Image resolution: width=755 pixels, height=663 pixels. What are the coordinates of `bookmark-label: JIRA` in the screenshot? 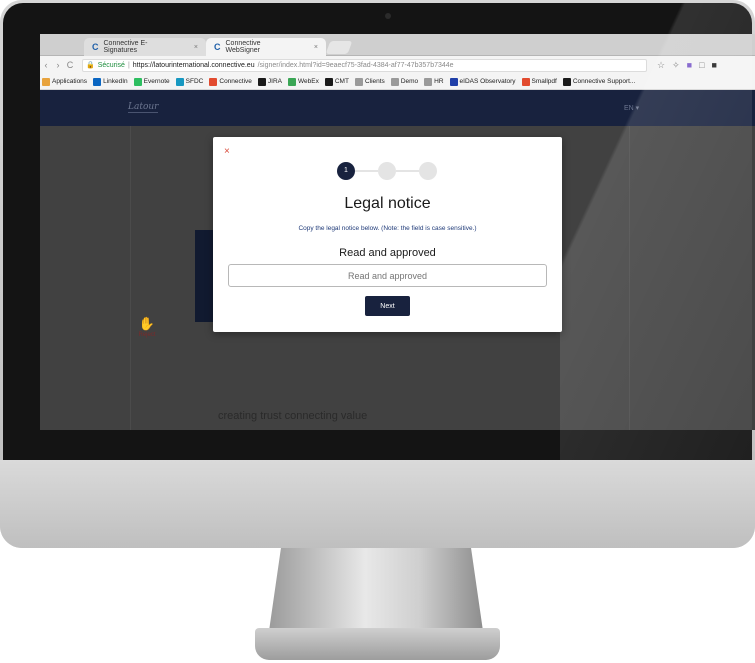 It's located at (274, 81).